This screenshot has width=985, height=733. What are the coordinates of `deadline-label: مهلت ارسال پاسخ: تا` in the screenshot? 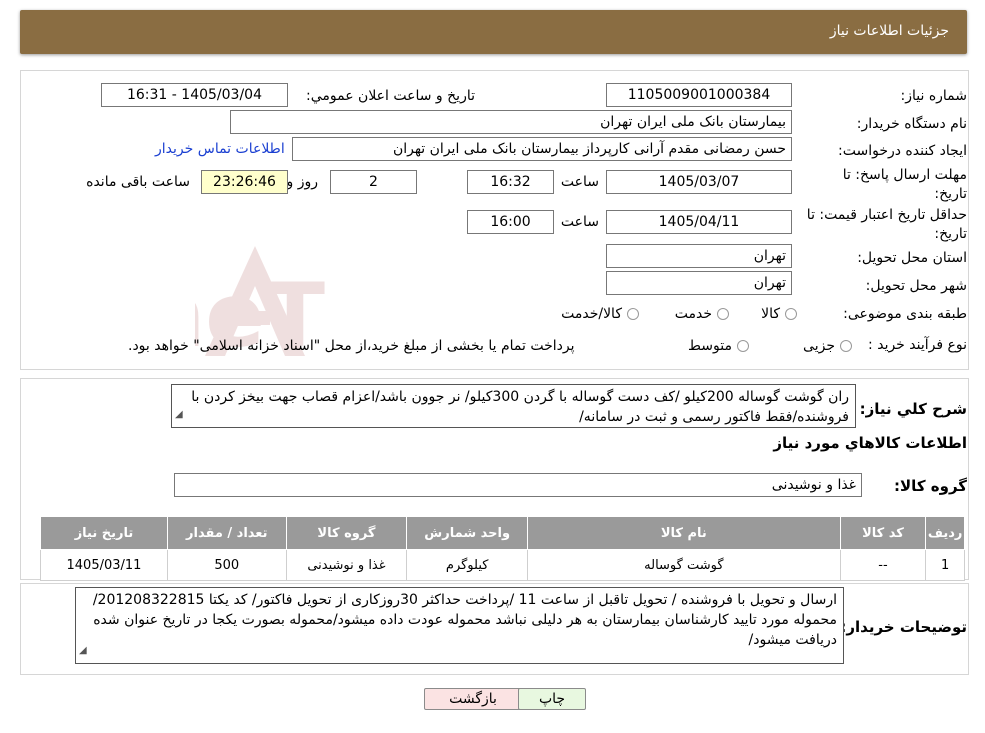 It's located at (904, 175).